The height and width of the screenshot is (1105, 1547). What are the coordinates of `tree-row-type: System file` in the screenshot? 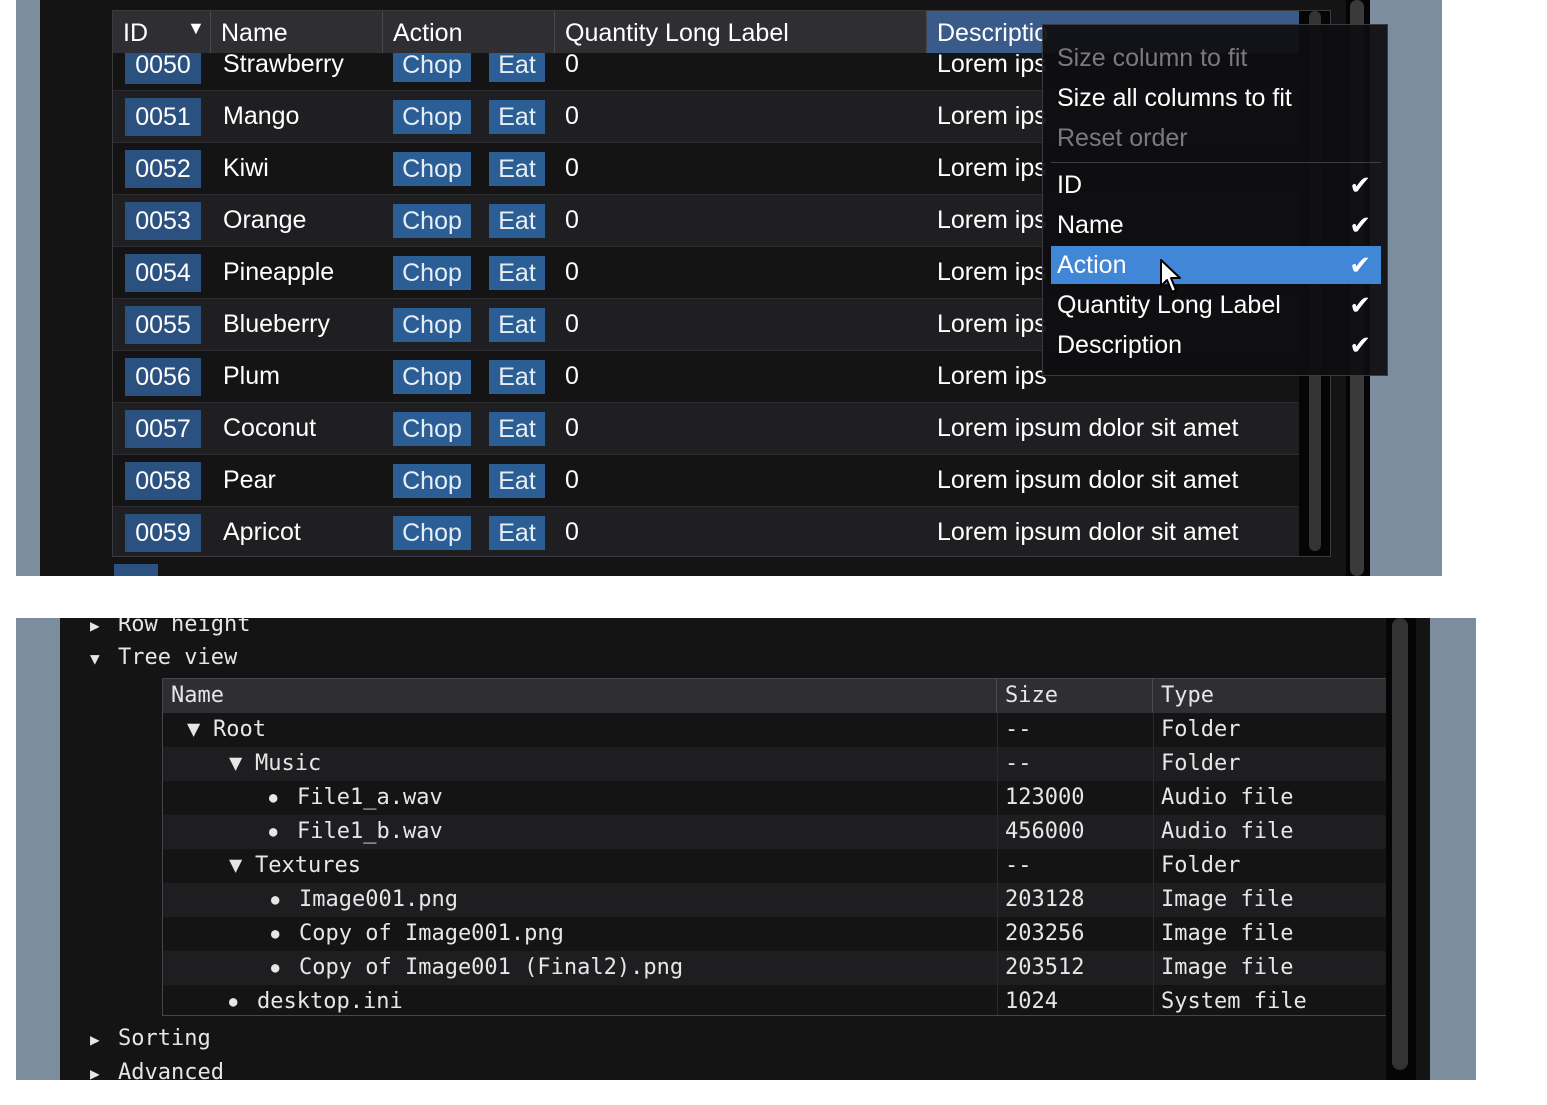 It's located at (1234, 1001).